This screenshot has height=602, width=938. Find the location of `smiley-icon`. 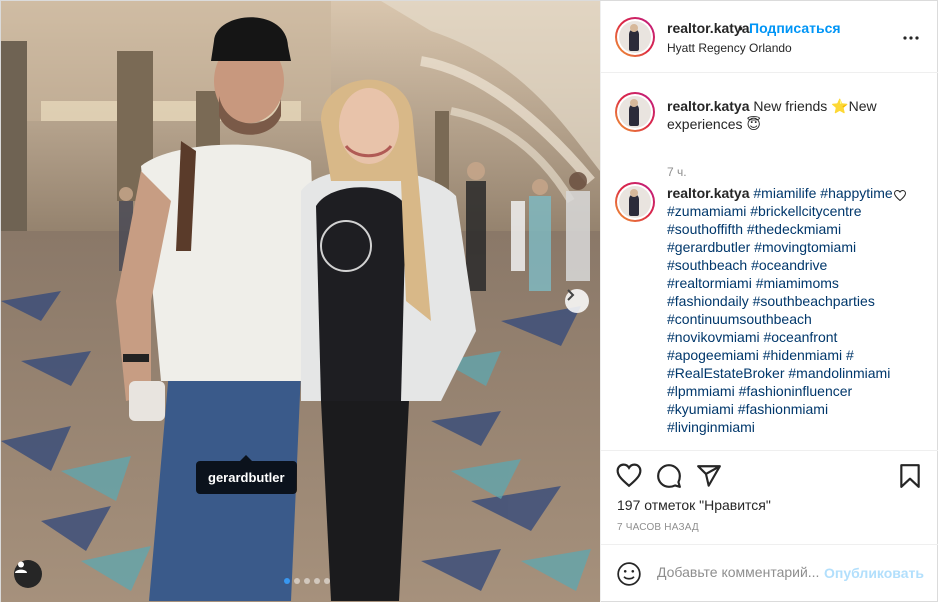

smiley-icon is located at coordinates (629, 574).